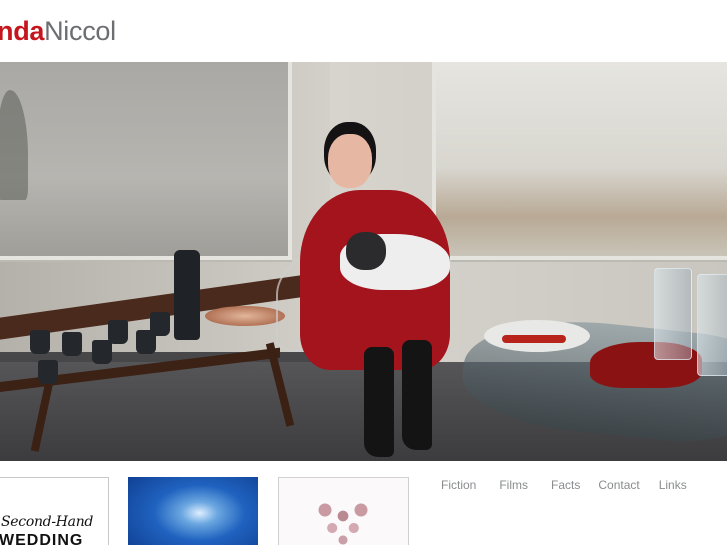  I want to click on hero-bowl, so click(245, 316).